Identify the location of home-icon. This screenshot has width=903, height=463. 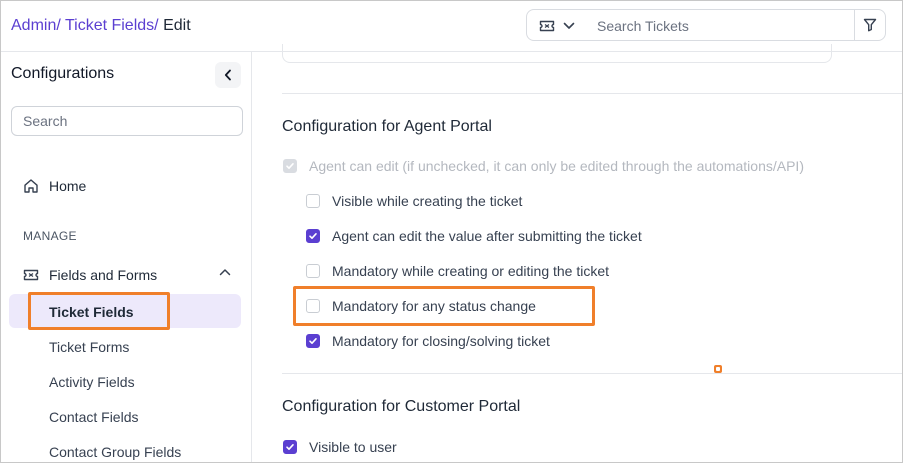
(31, 186).